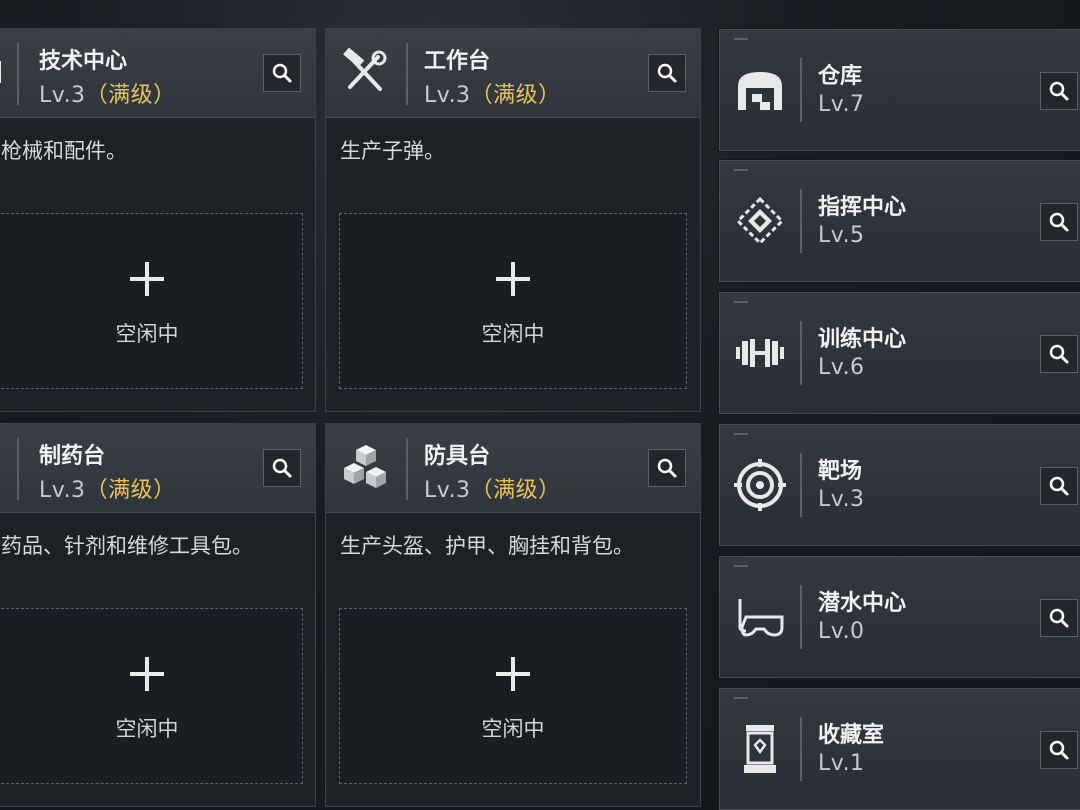  I want to click on facility-name: 靶场, so click(840, 471).